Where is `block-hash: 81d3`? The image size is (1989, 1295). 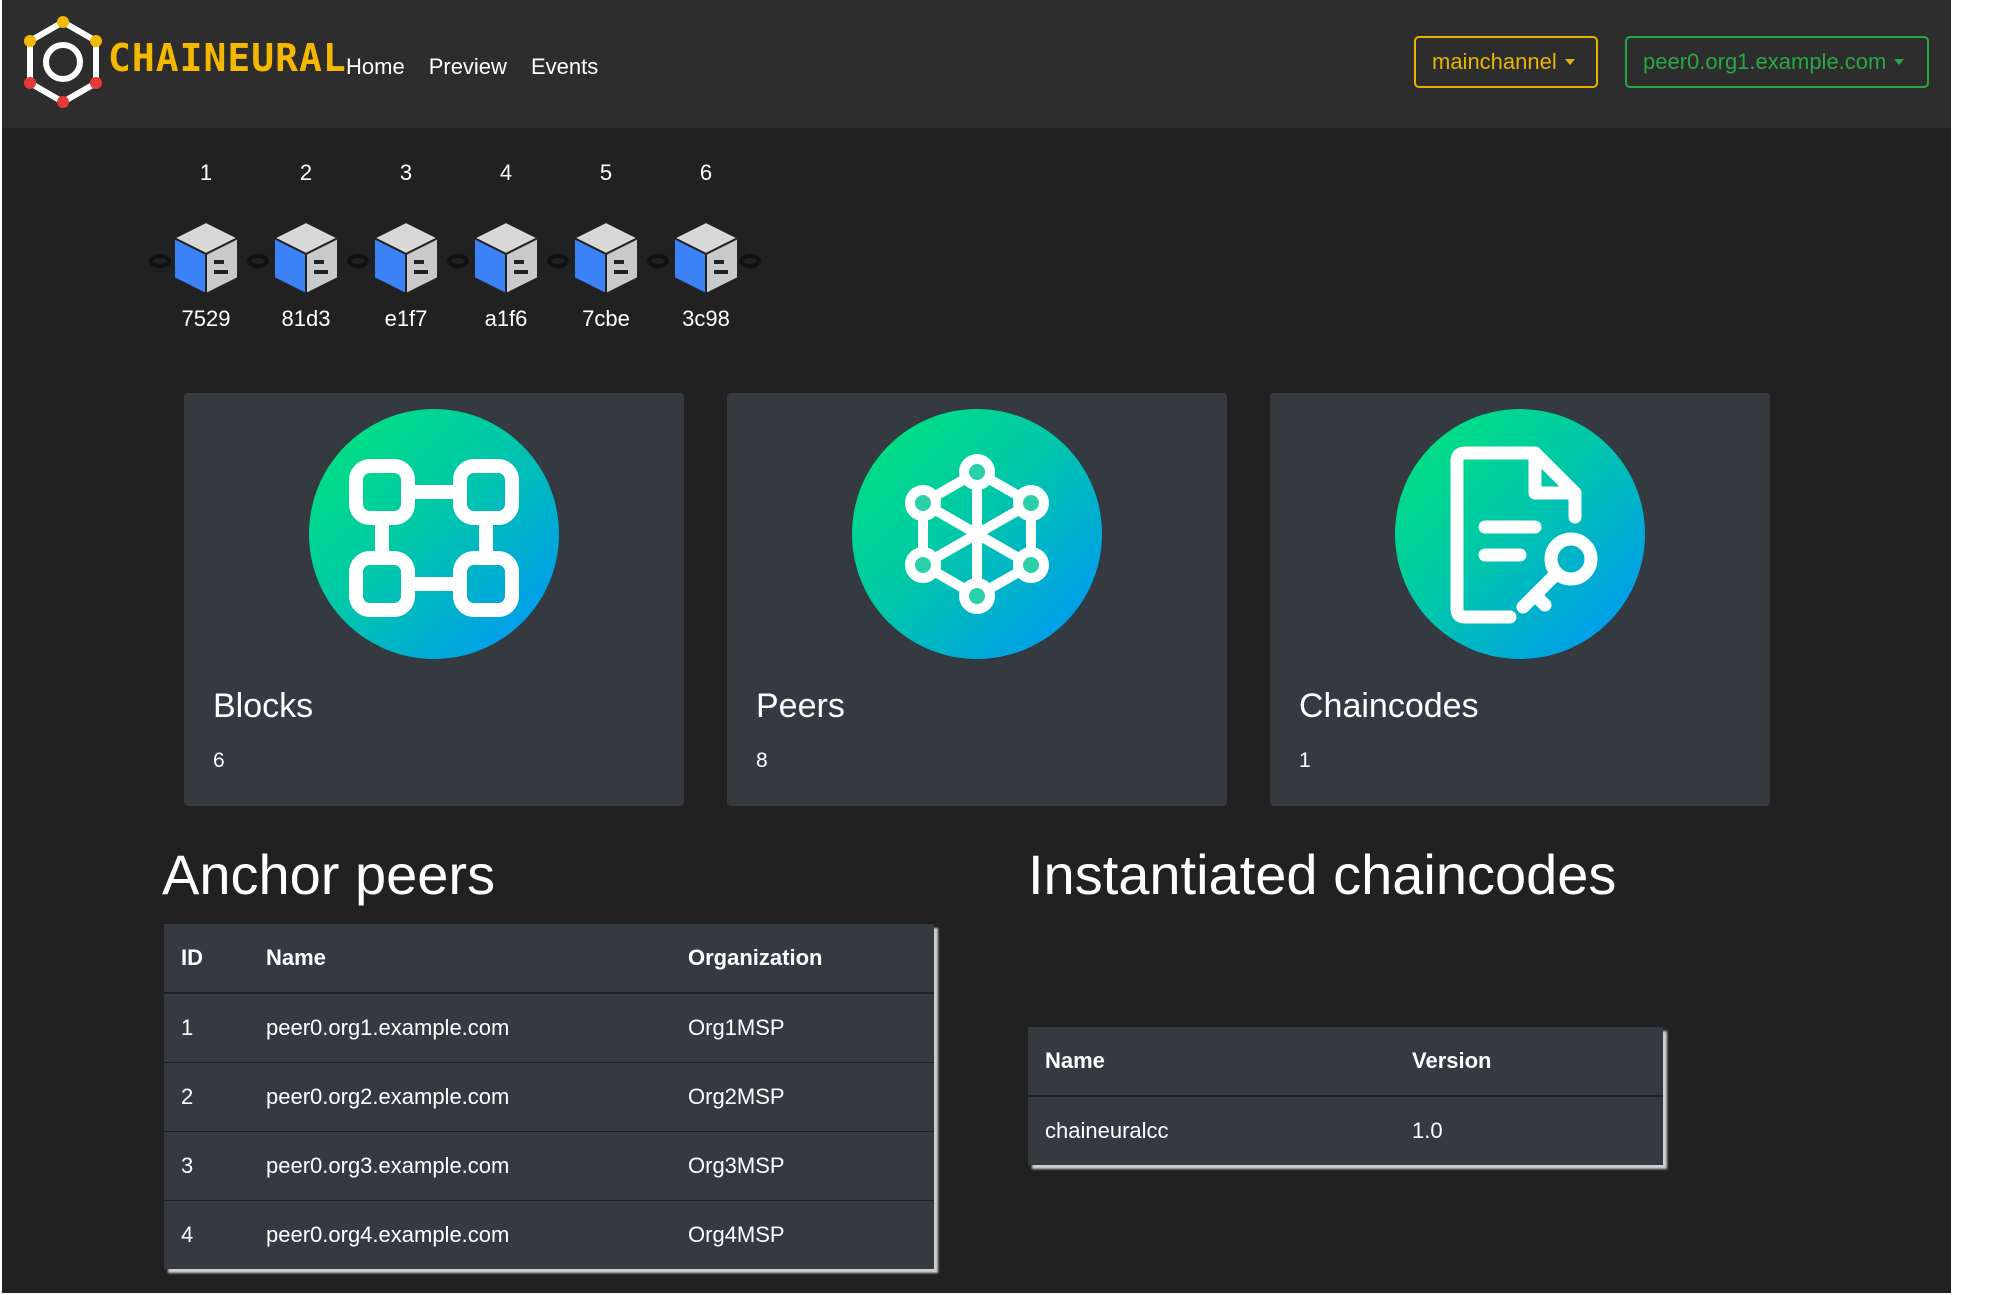
block-hash: 81d3 is located at coordinates (306, 318).